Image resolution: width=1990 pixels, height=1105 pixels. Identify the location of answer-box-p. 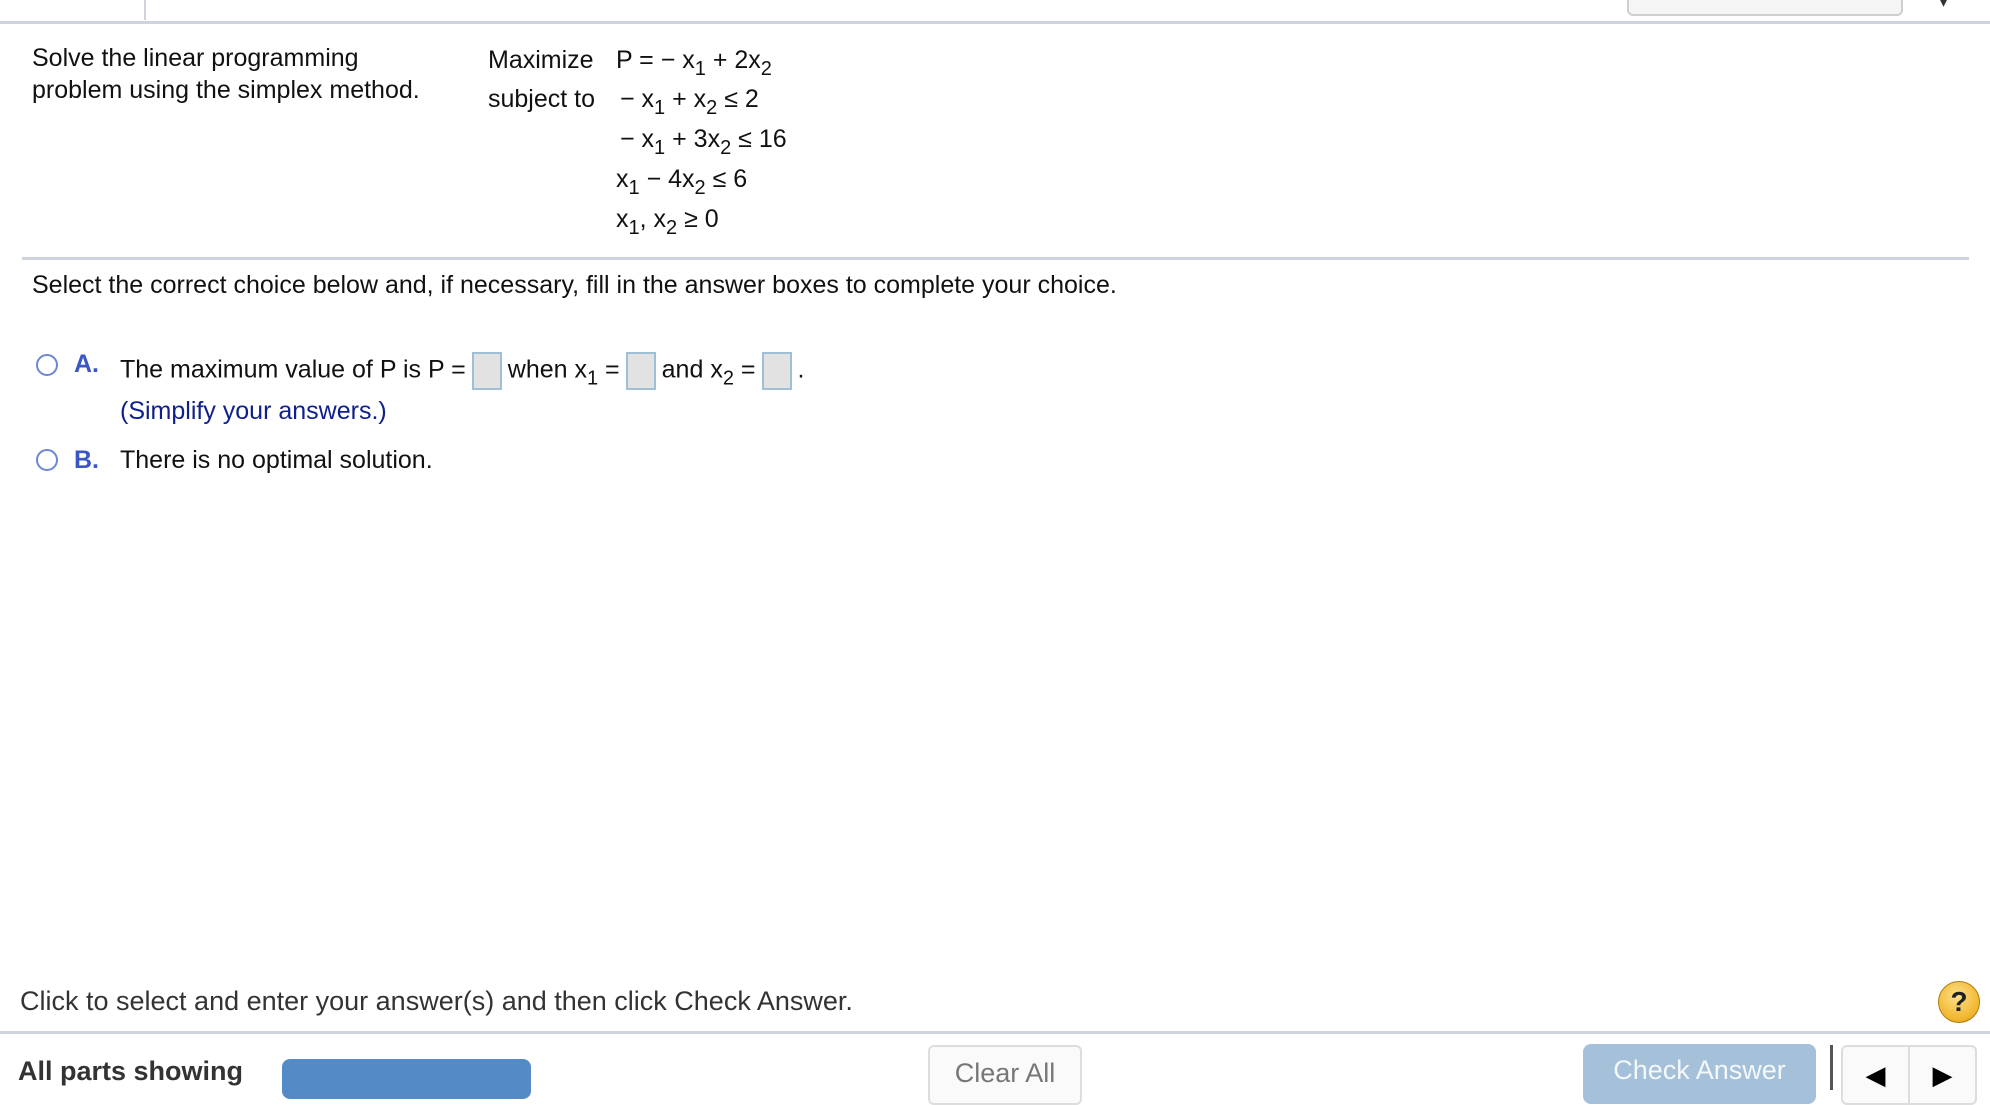
(486, 371).